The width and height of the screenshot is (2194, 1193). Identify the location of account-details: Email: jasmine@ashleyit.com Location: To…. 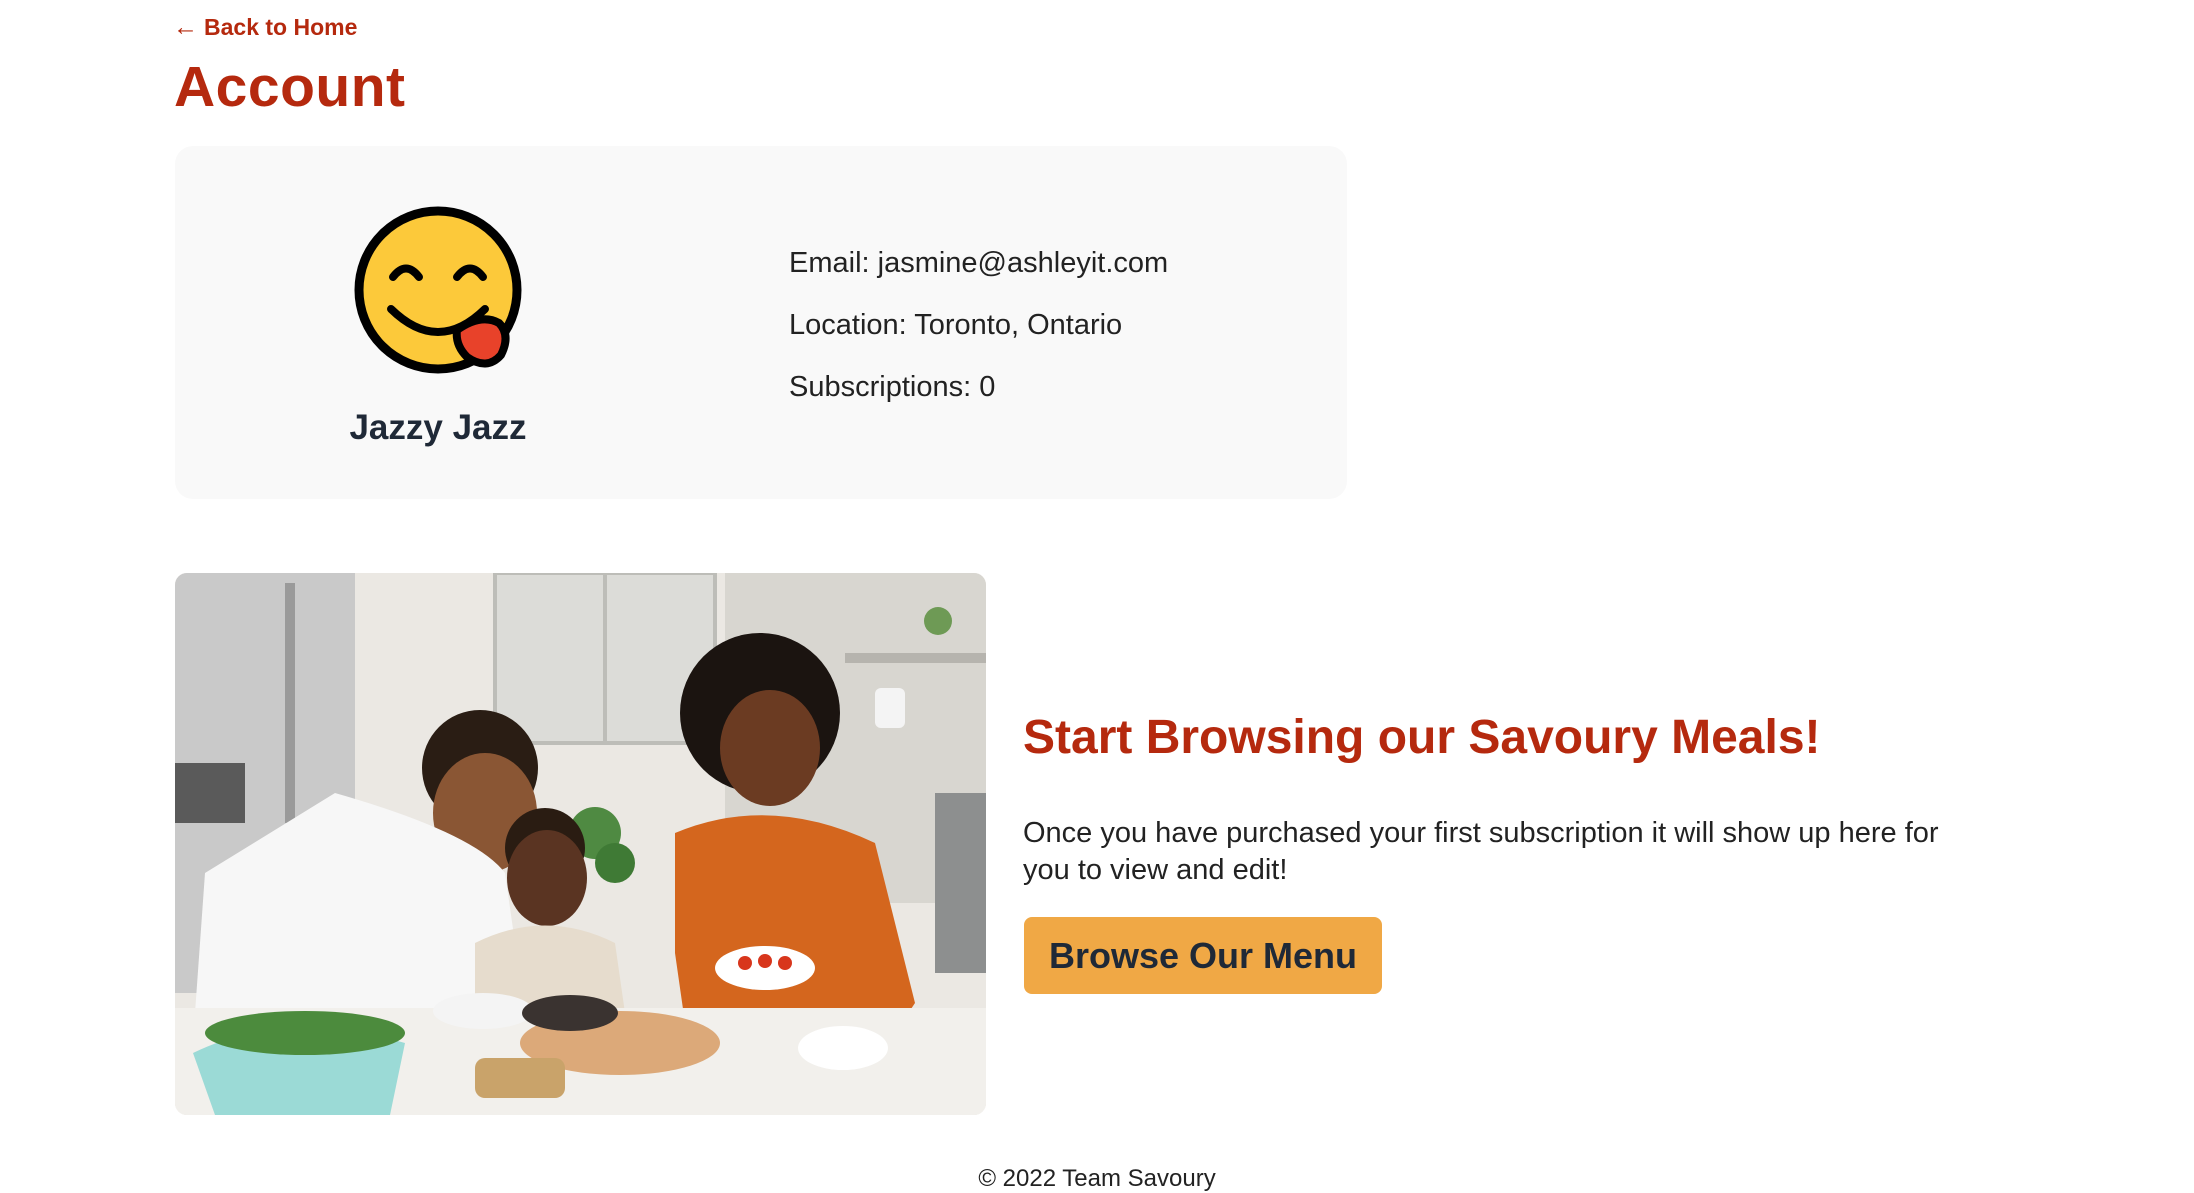
(978, 337).